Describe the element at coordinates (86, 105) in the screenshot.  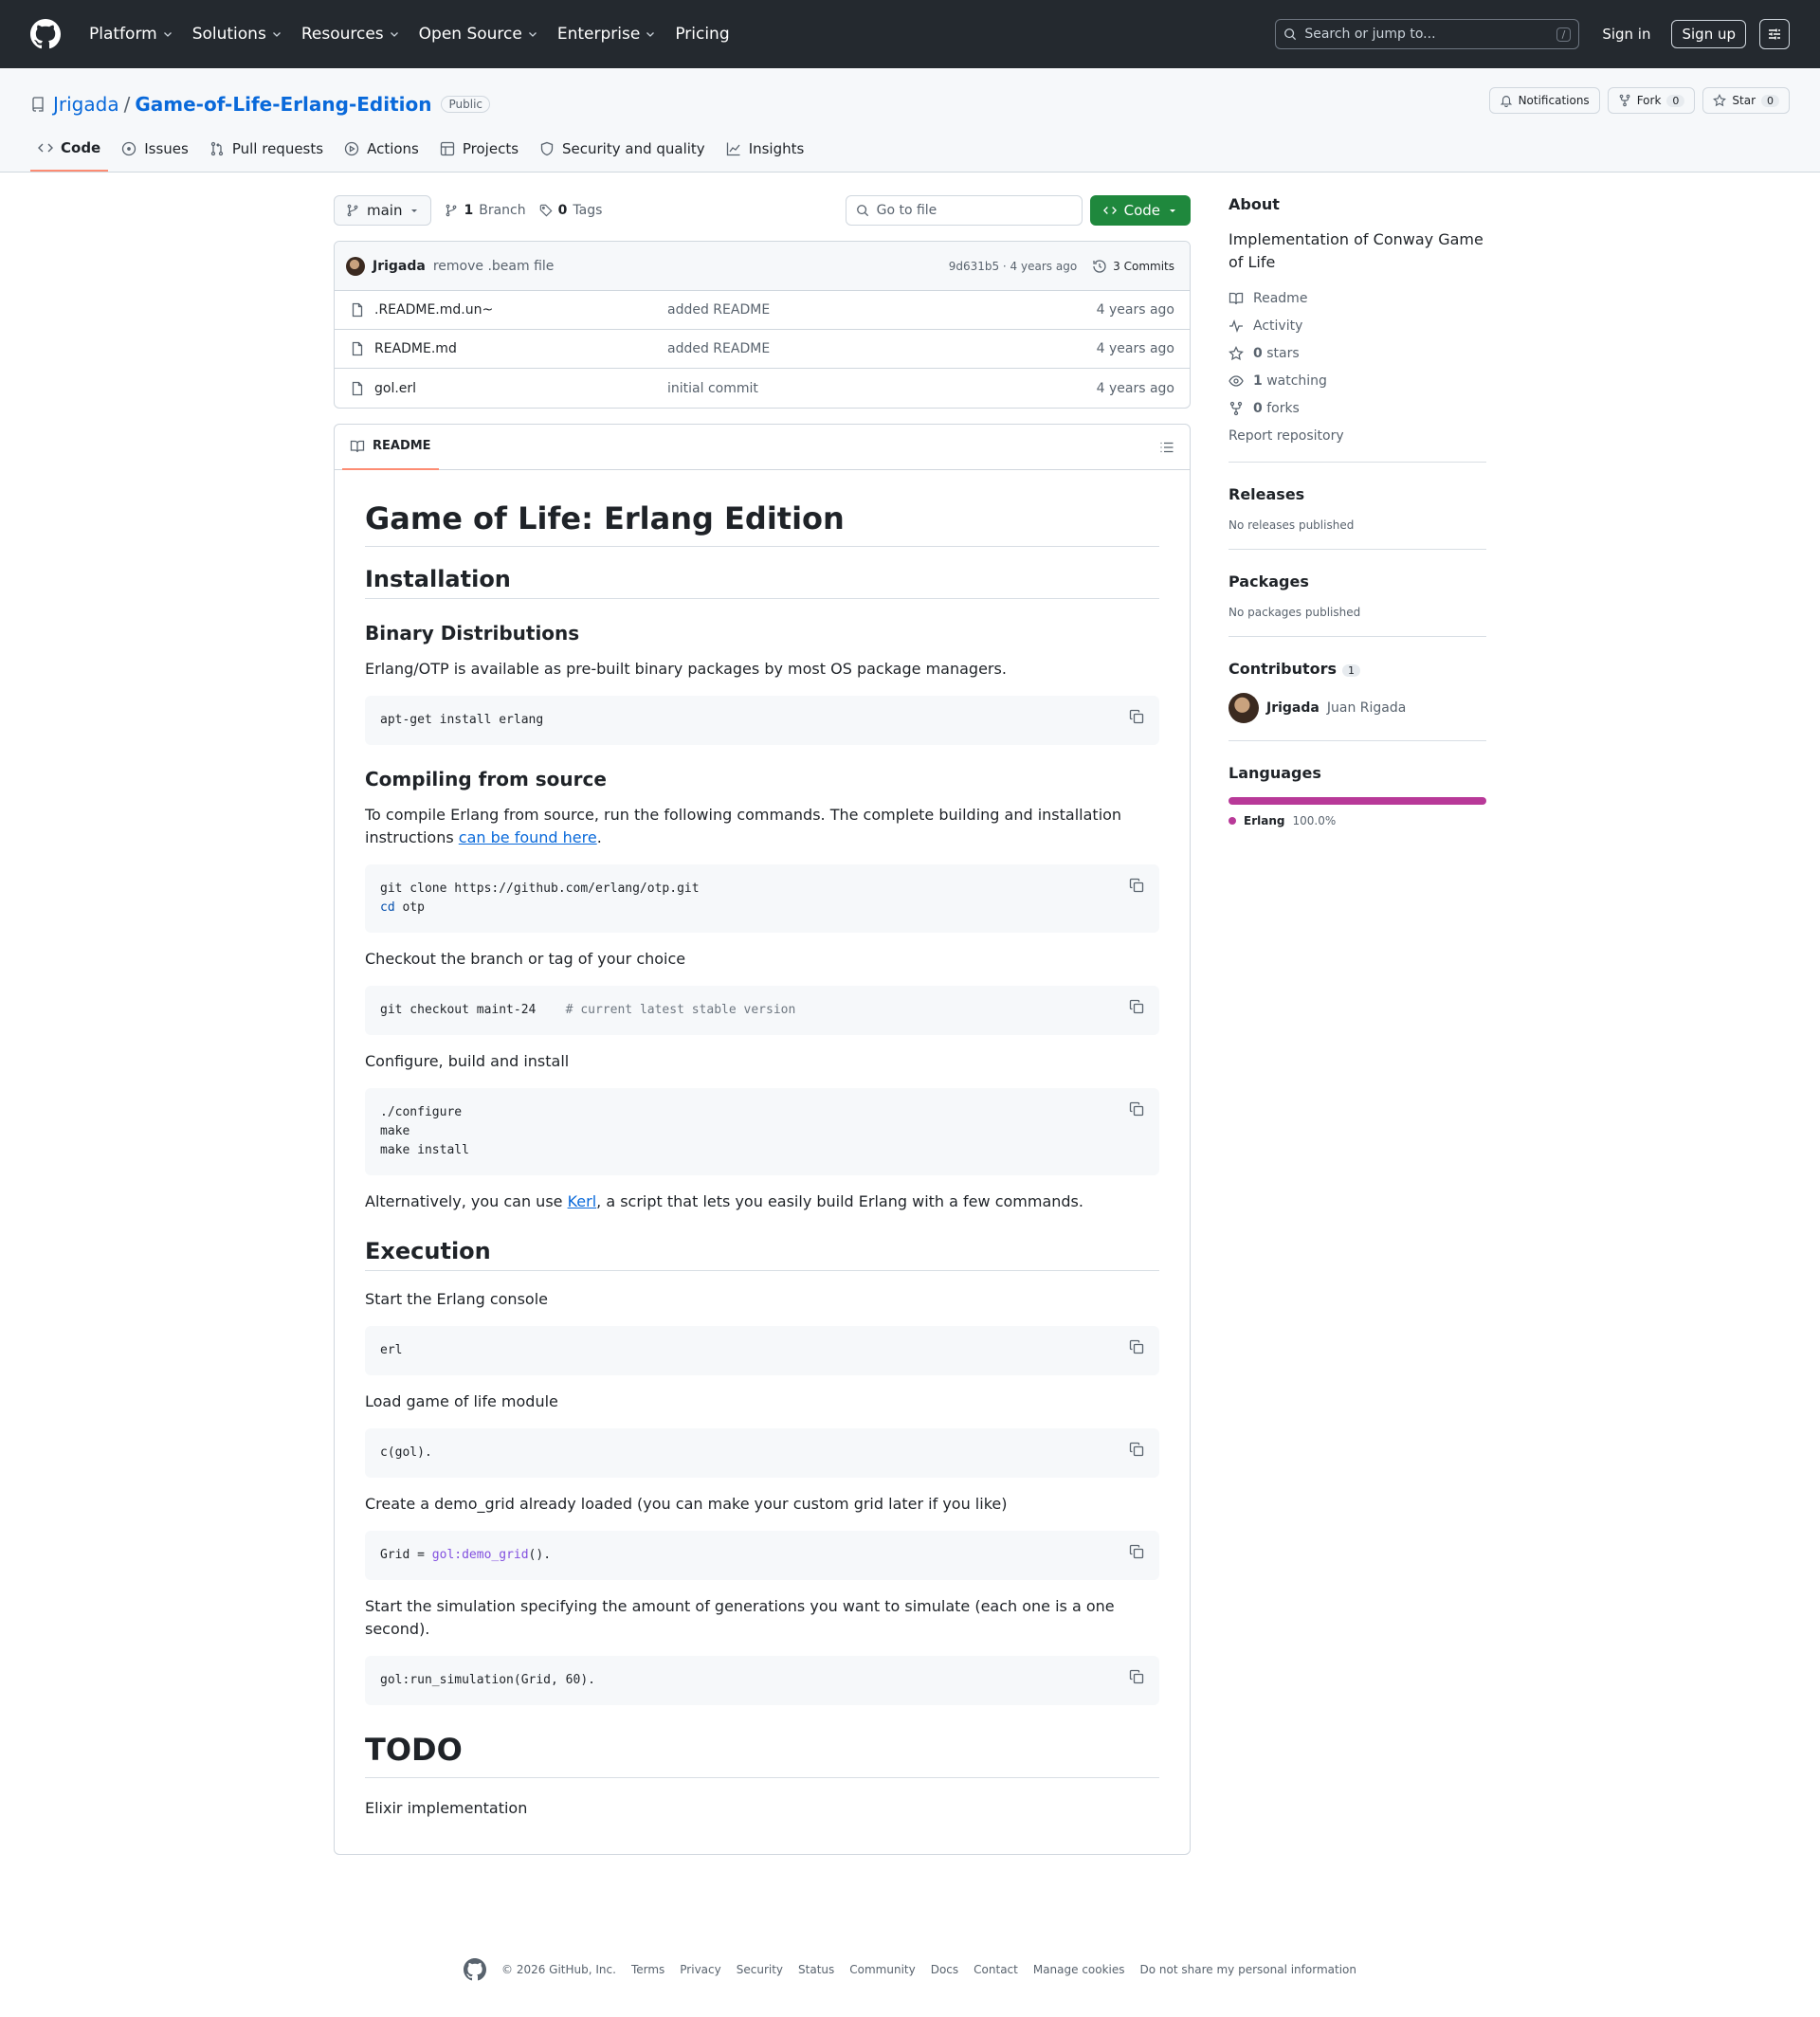
I see `repo-owner-link: Jrigada` at that location.